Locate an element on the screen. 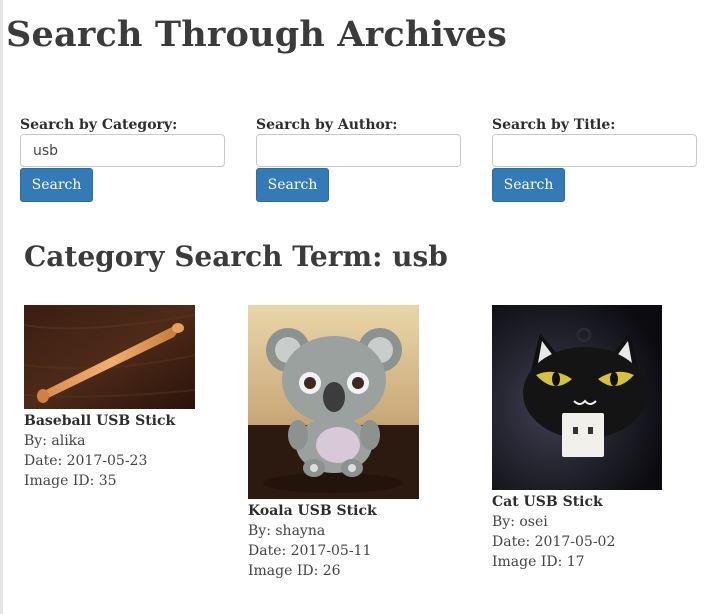  category-search-group: Search by Category: Search is located at coordinates (125, 159).